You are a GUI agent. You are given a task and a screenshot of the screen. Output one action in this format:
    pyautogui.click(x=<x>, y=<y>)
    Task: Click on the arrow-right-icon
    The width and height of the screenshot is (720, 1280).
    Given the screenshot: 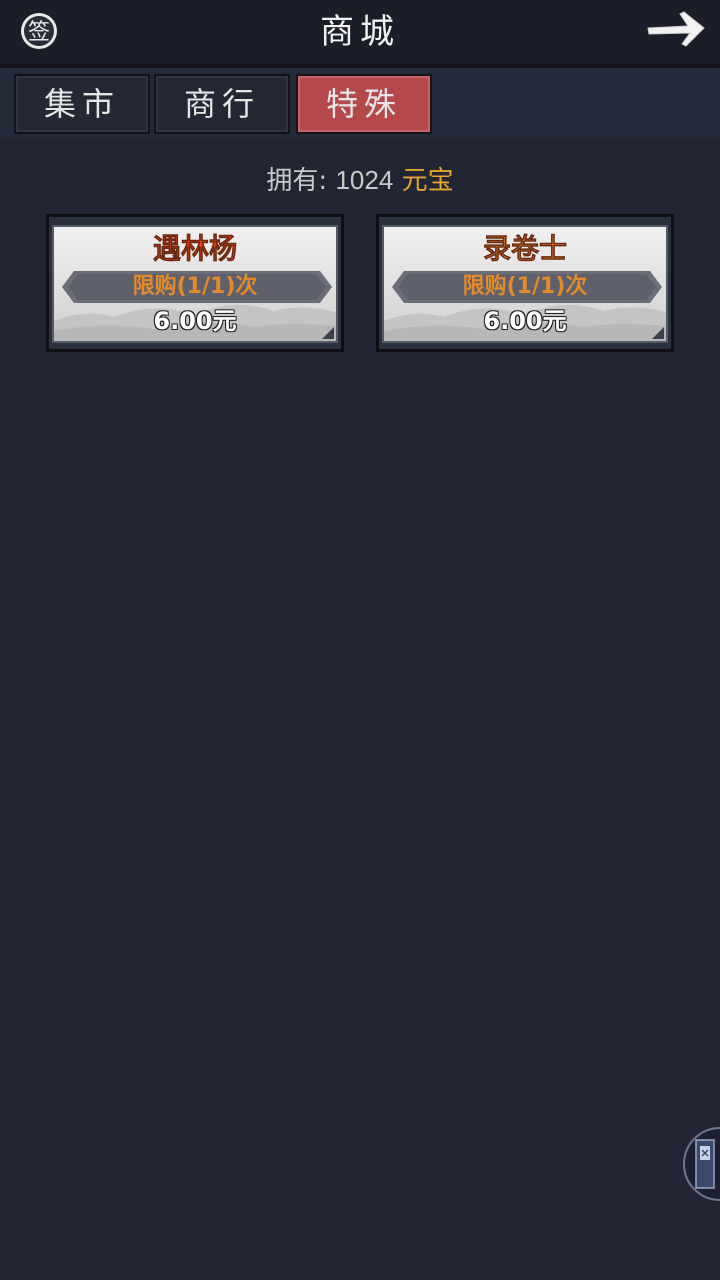 What is the action you would take?
    pyautogui.click(x=677, y=30)
    